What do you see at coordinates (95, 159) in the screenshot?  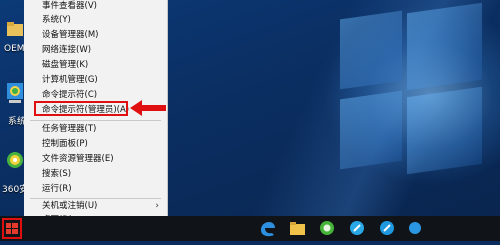 I see `menu-item-file-explorer: 文件资源管理器(E)` at bounding box center [95, 159].